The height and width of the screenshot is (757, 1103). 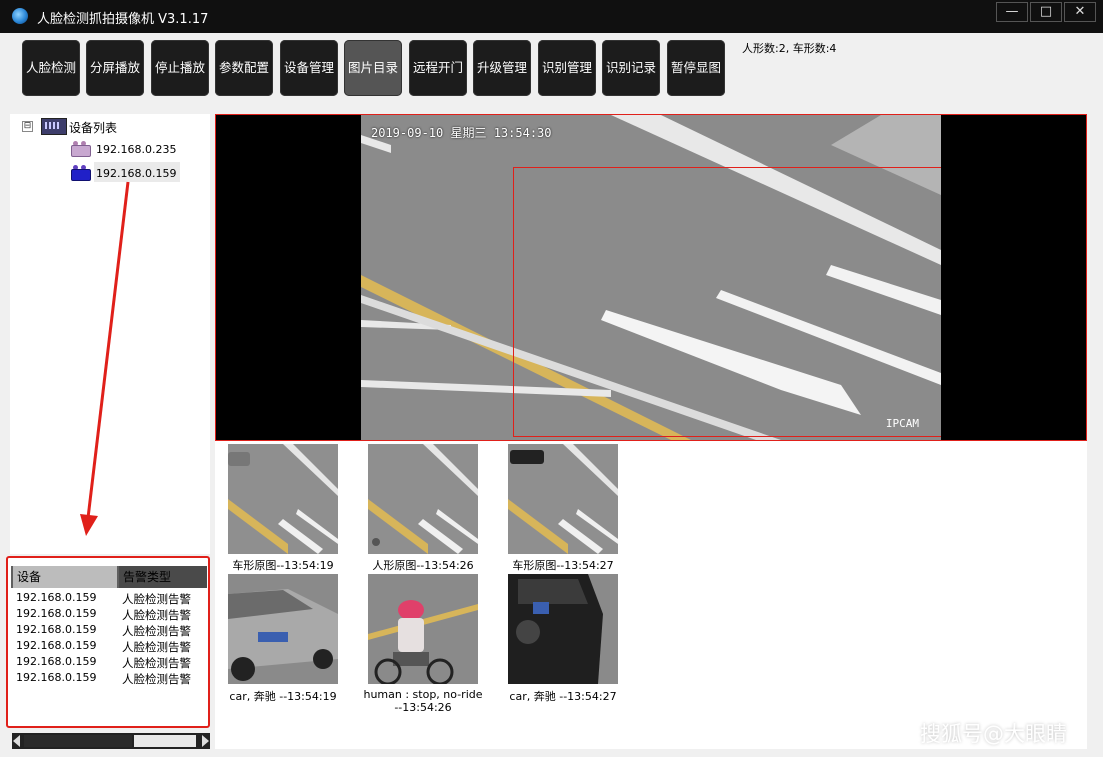 I want to click on horizontal-scrollbar, so click(x=111, y=741).